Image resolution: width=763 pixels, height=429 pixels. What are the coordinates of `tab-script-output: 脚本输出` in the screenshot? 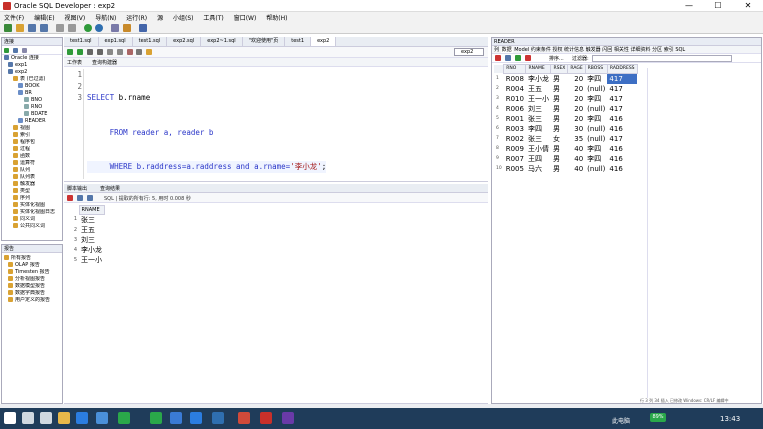 It's located at (77, 188).